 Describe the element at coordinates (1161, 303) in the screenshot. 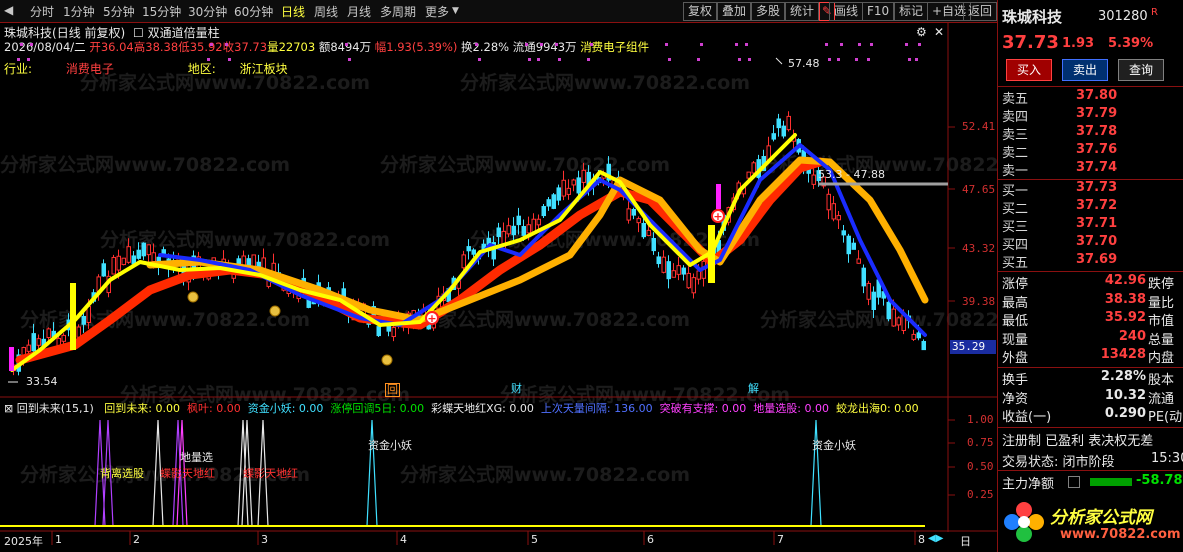

I see `stat-label: 量比` at that location.